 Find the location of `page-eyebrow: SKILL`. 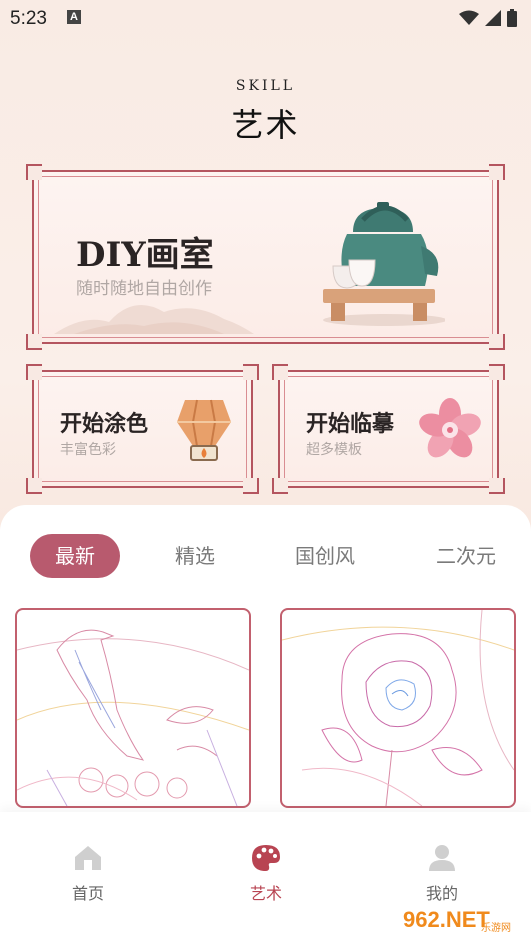

page-eyebrow: SKILL is located at coordinates (265, 86).